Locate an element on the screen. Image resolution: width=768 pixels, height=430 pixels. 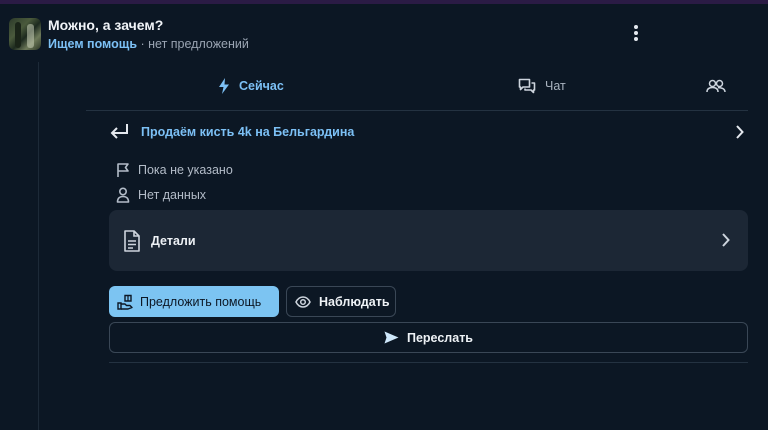
location-row: Пока не указано is located at coordinates (174, 170).